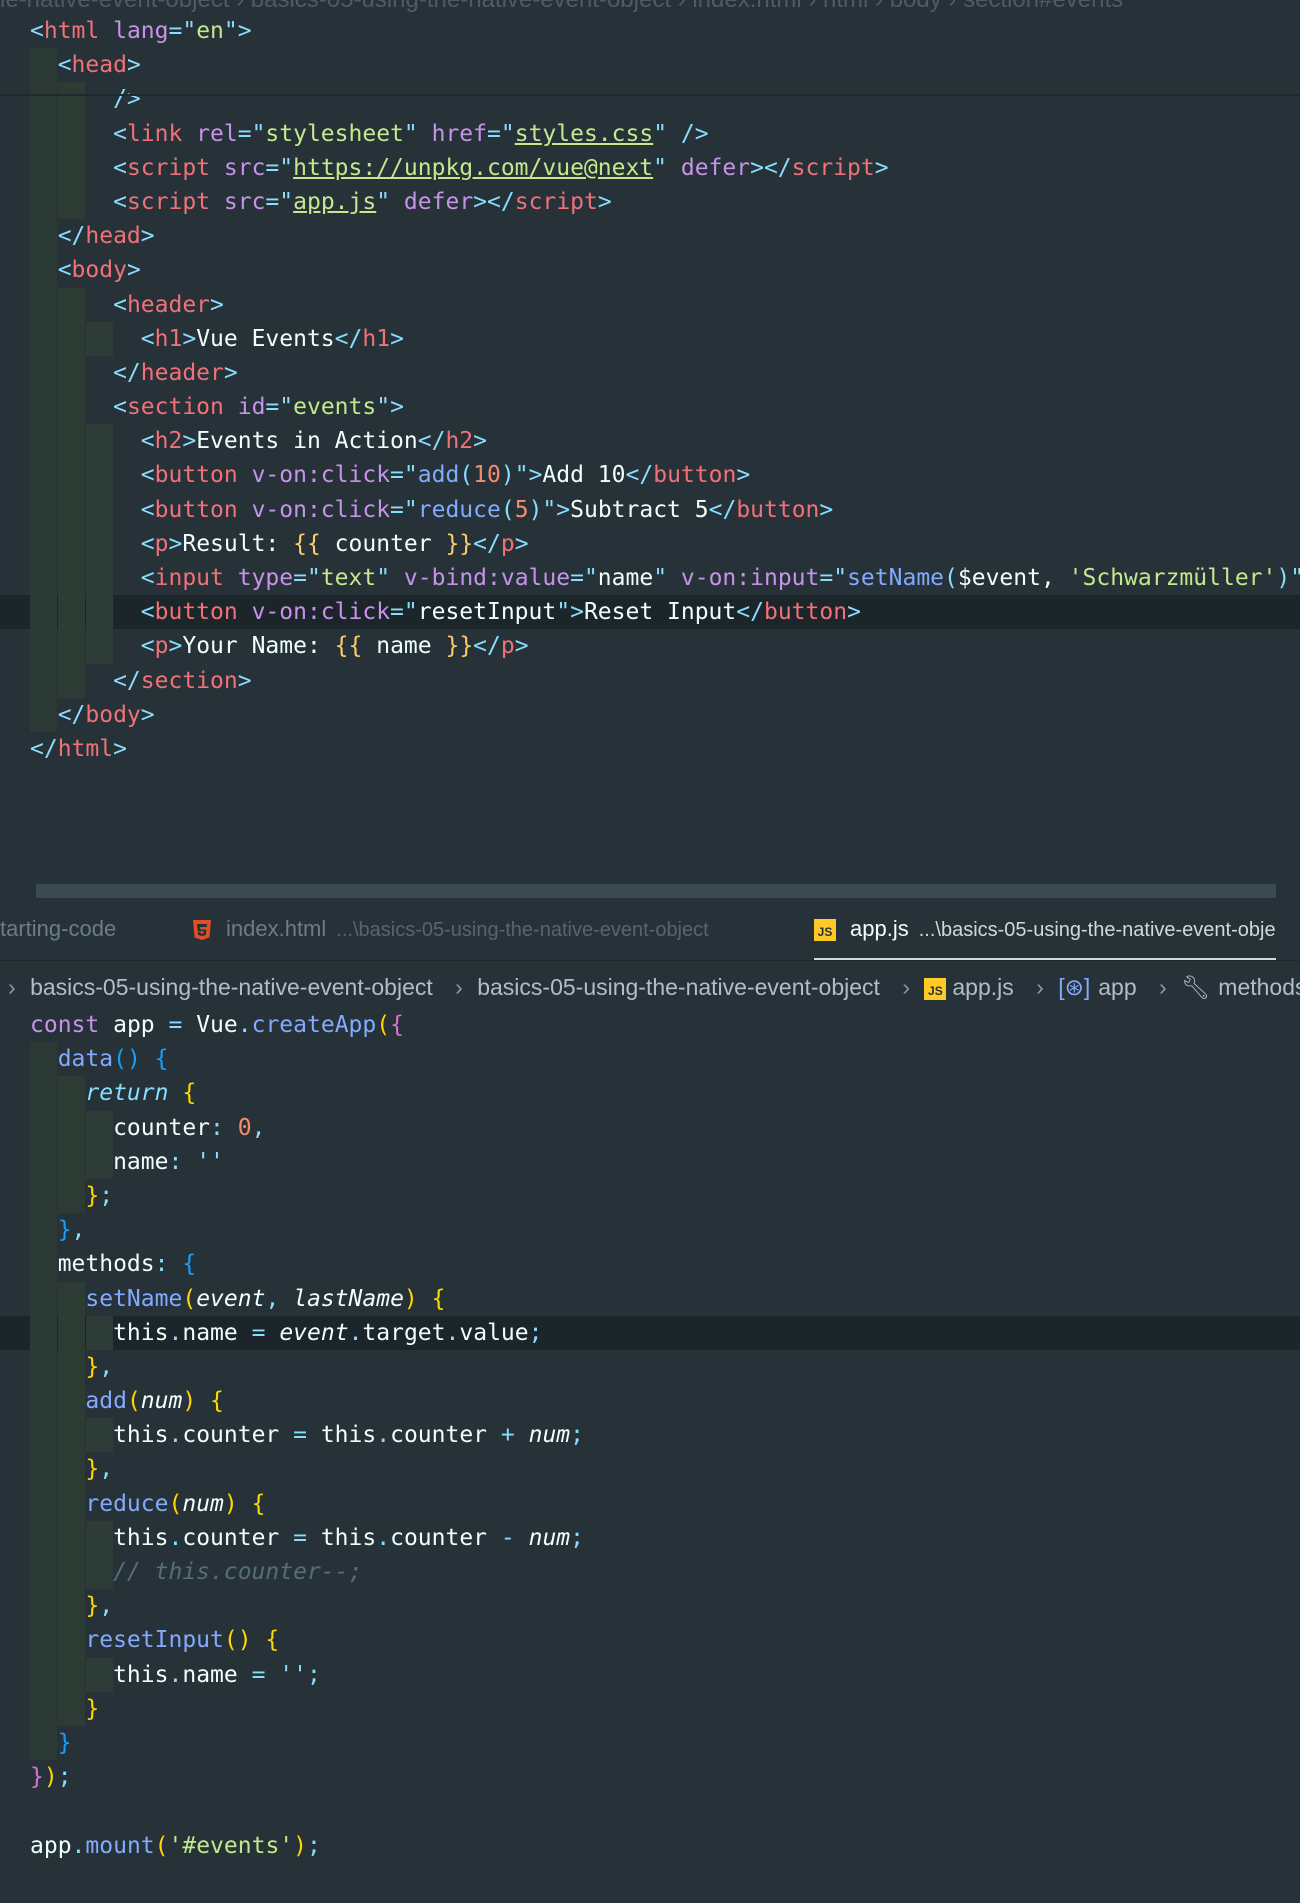  I want to click on code-token: -, so click(507, 1537).